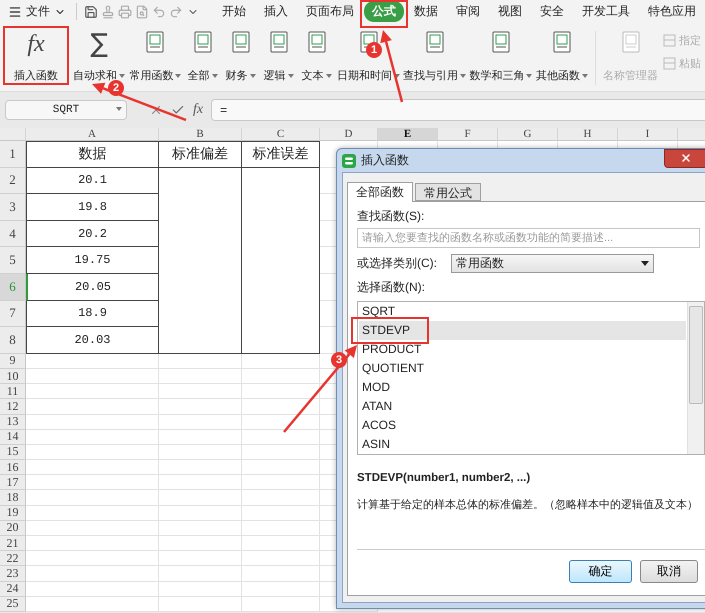 The width and height of the screenshot is (705, 613). What do you see at coordinates (13, 361) in the screenshot?
I see `row-header: 9` at bounding box center [13, 361].